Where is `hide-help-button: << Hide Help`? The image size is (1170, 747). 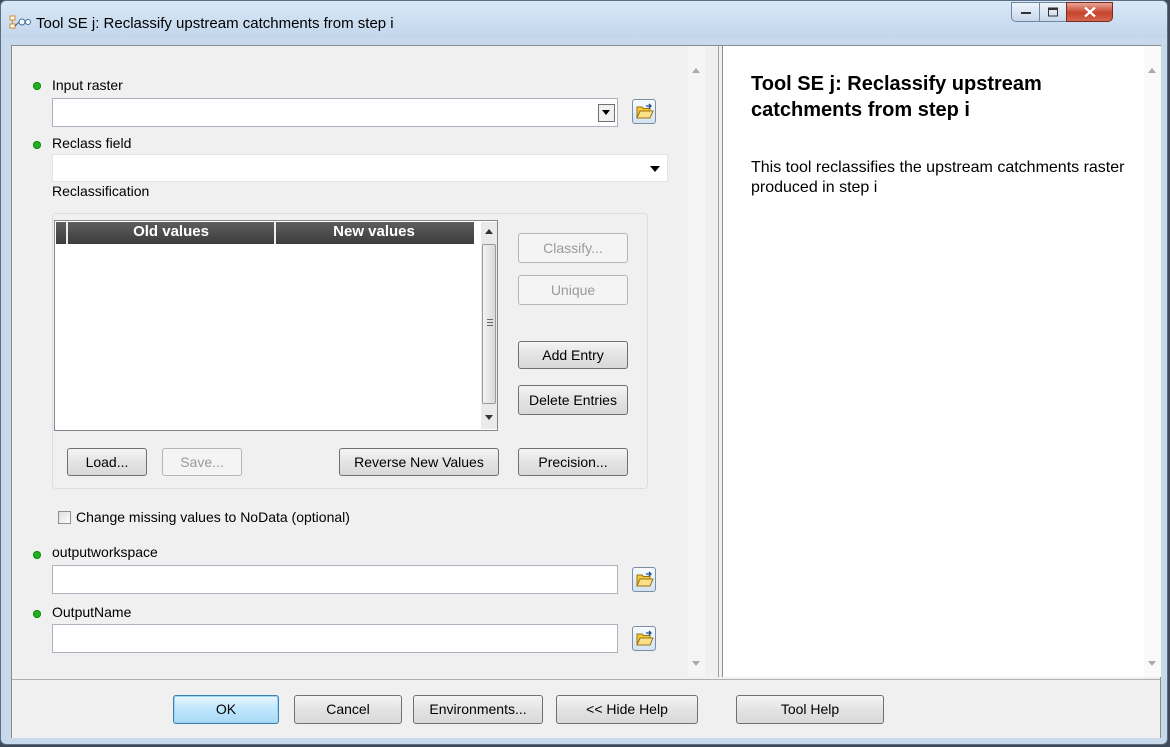 hide-help-button: << Hide Help is located at coordinates (627, 709).